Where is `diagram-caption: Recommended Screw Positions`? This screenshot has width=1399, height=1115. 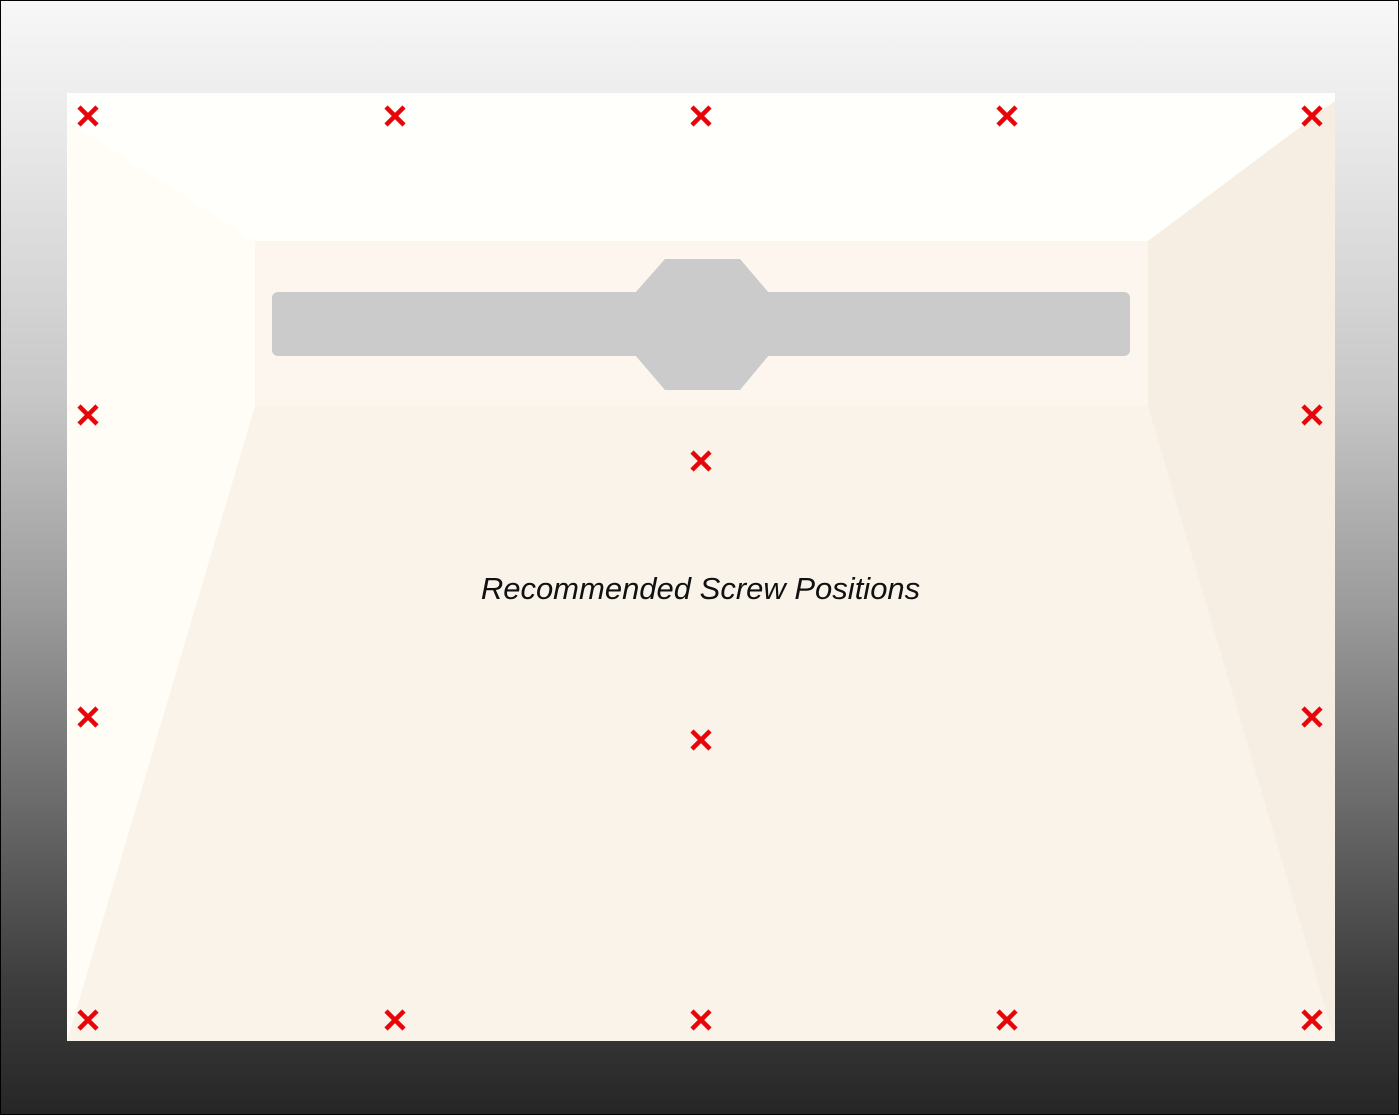 diagram-caption: Recommended Screw Positions is located at coordinates (700, 588).